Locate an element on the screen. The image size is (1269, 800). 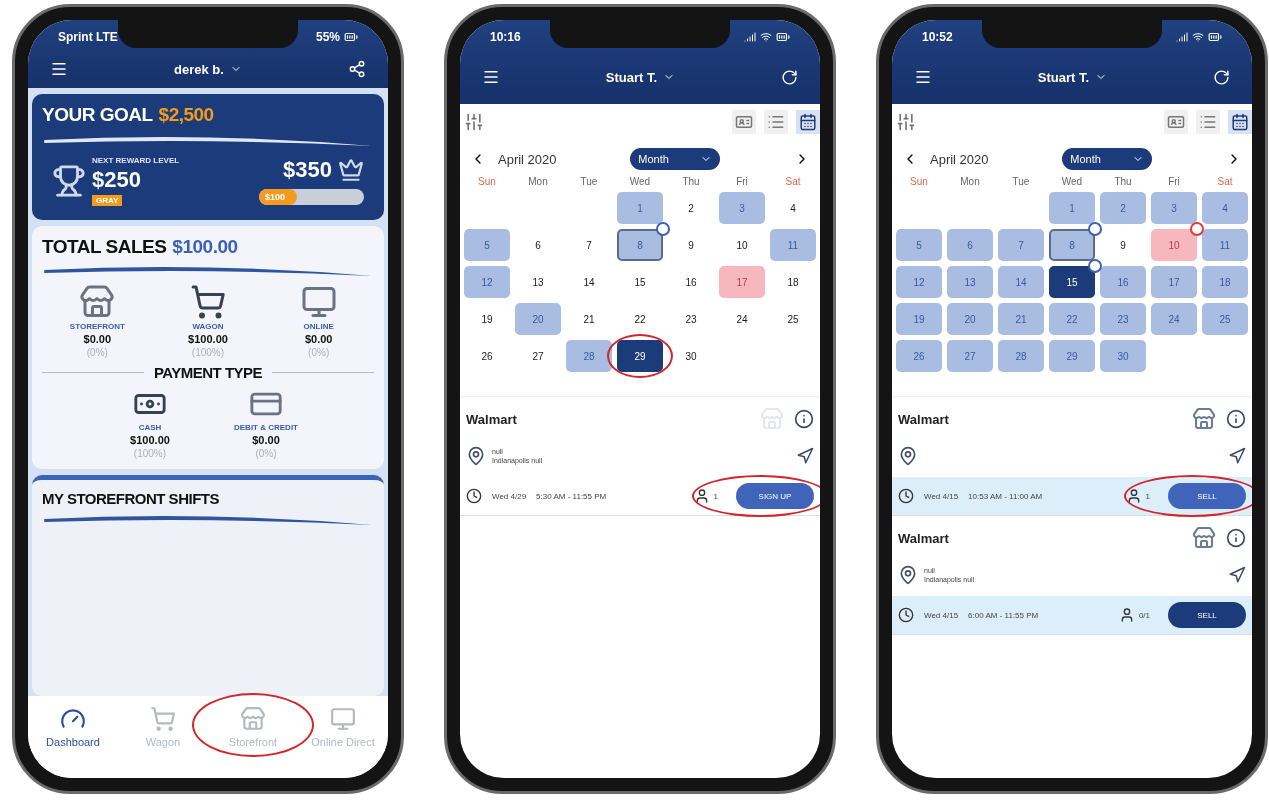
map-pin-icon is located at coordinates (908, 456).